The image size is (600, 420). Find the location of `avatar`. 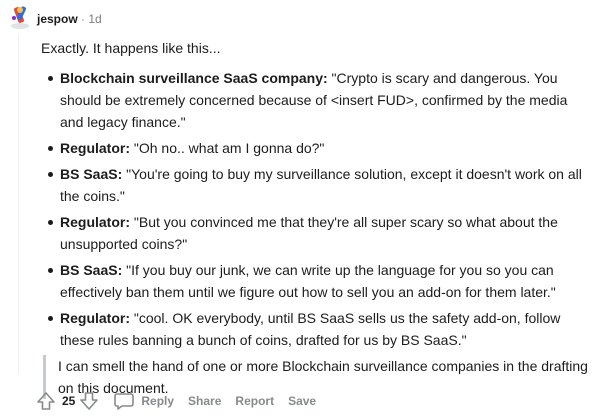

avatar is located at coordinates (20, 17).